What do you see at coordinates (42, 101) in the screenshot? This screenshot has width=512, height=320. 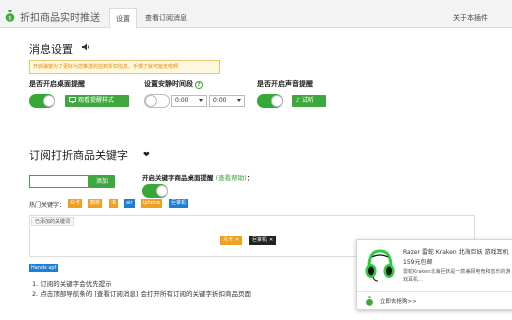 I see `desktop-notify-toggle` at bounding box center [42, 101].